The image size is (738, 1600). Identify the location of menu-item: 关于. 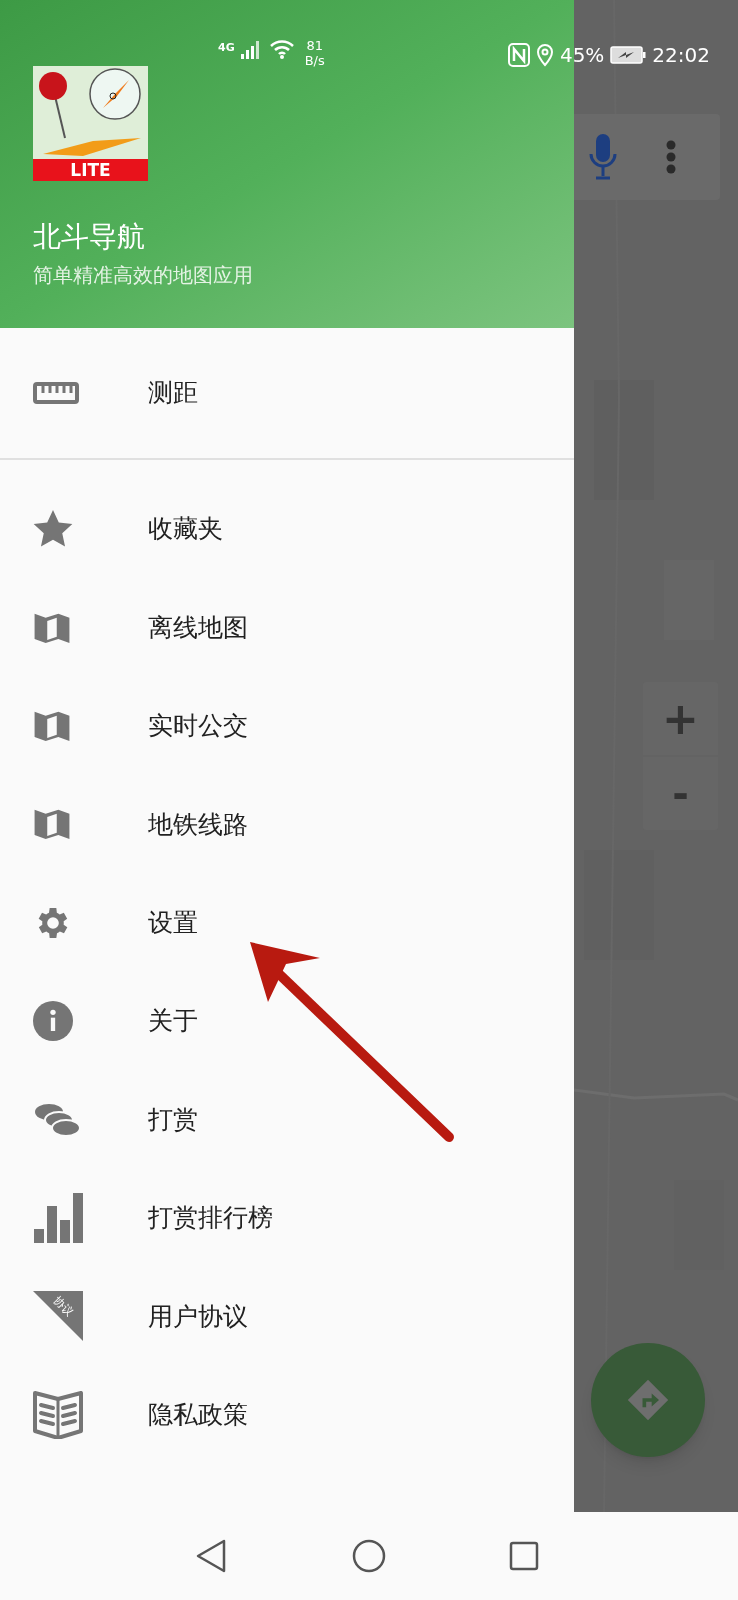
(287, 1021).